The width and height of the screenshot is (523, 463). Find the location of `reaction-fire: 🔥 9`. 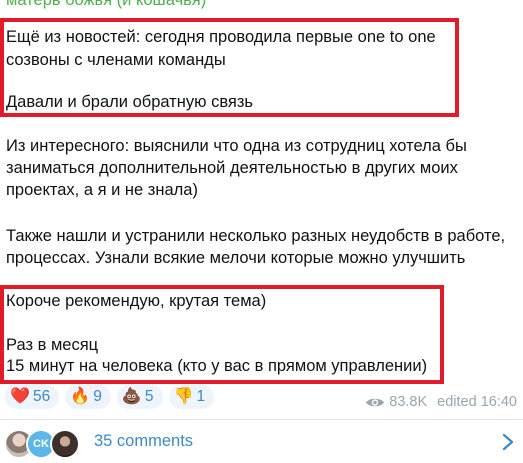

reaction-fire: 🔥 9 is located at coordinates (88, 397).